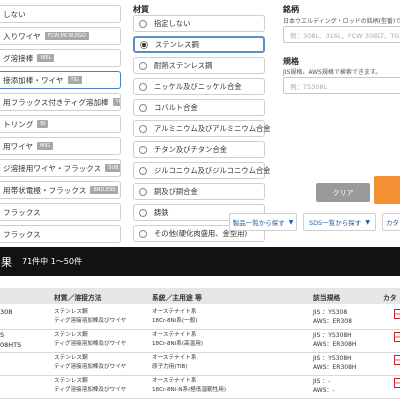 The width and height of the screenshot is (400, 400). What do you see at coordinates (78, 298) in the screenshot?
I see `header-material-method: 材質／溶接方法` at bounding box center [78, 298].